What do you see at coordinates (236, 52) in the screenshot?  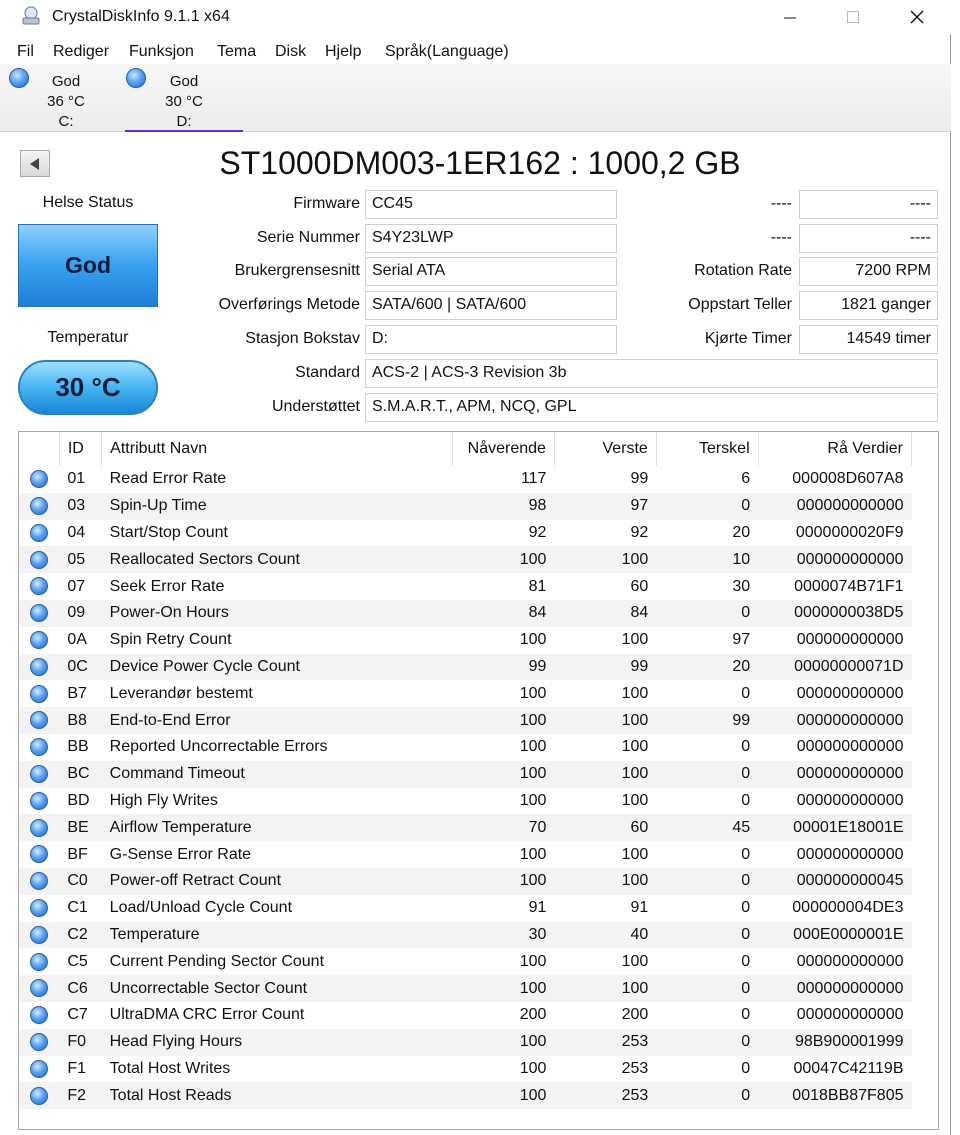 I see `menu-theme: Tema` at bounding box center [236, 52].